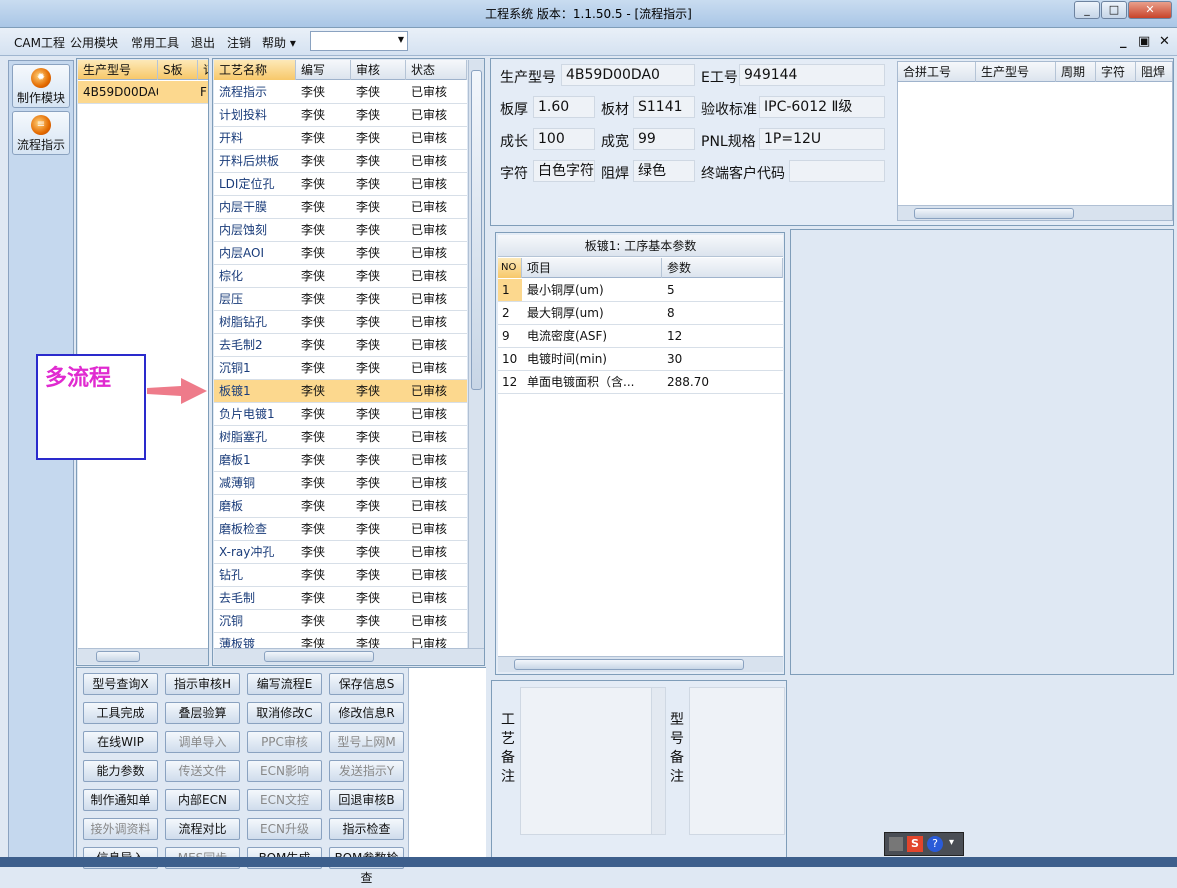 The width and height of the screenshot is (1177, 888). I want to click on action-button: 叠层验算, so click(202, 713).